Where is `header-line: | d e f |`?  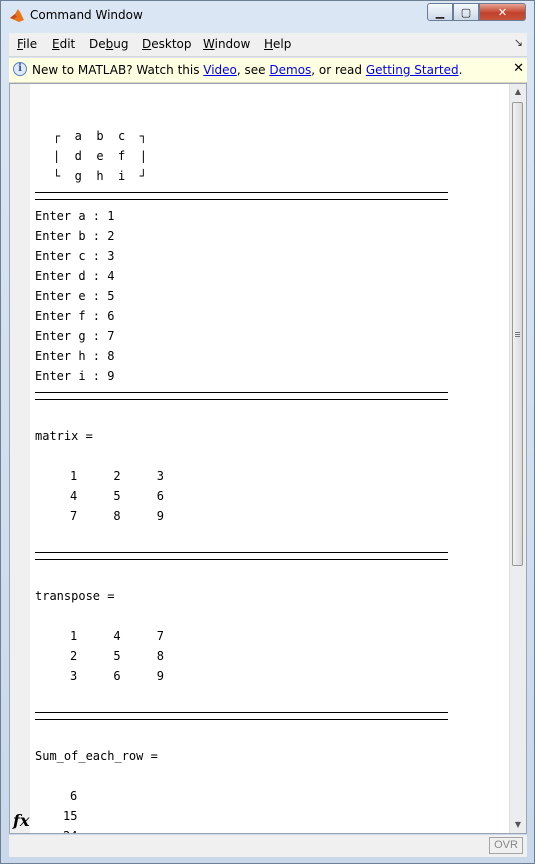 header-line: | d e f | is located at coordinates (100, 156).